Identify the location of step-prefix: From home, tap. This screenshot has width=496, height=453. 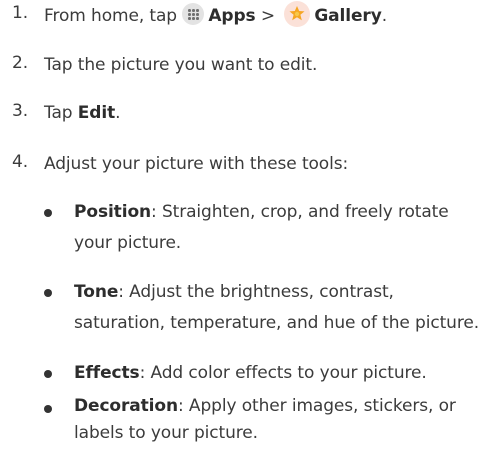
(110, 16).